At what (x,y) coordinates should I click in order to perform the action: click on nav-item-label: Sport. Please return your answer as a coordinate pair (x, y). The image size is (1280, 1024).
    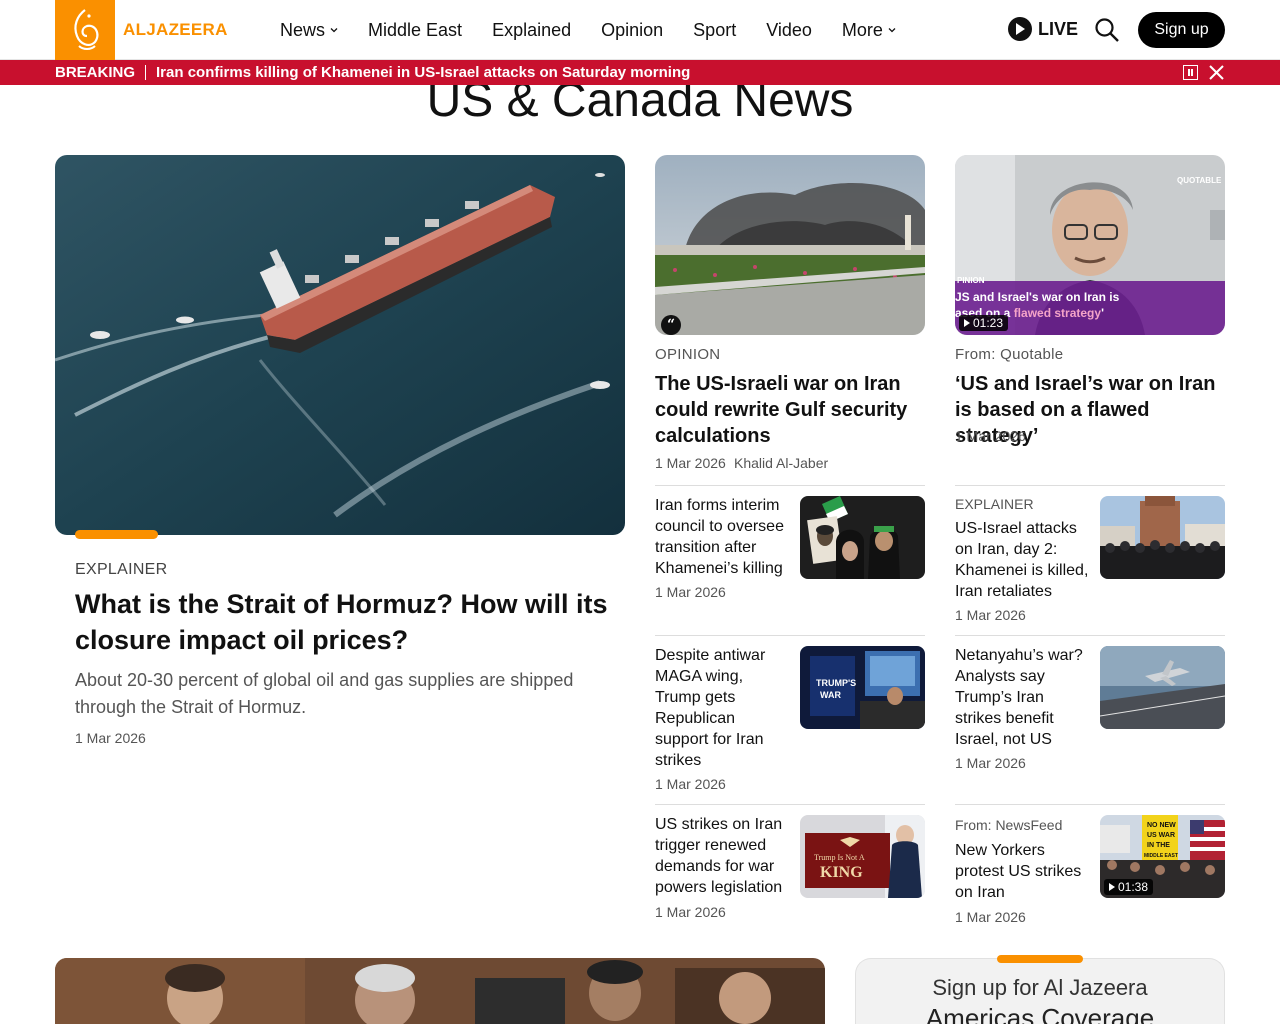
    Looking at the image, I should click on (715, 29).